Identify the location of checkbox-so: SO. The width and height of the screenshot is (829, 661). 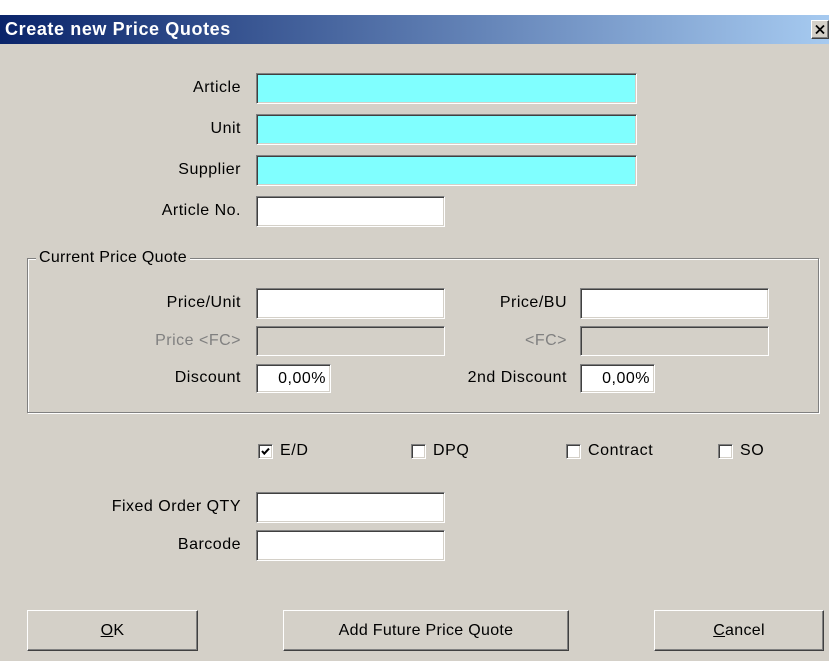
(741, 451).